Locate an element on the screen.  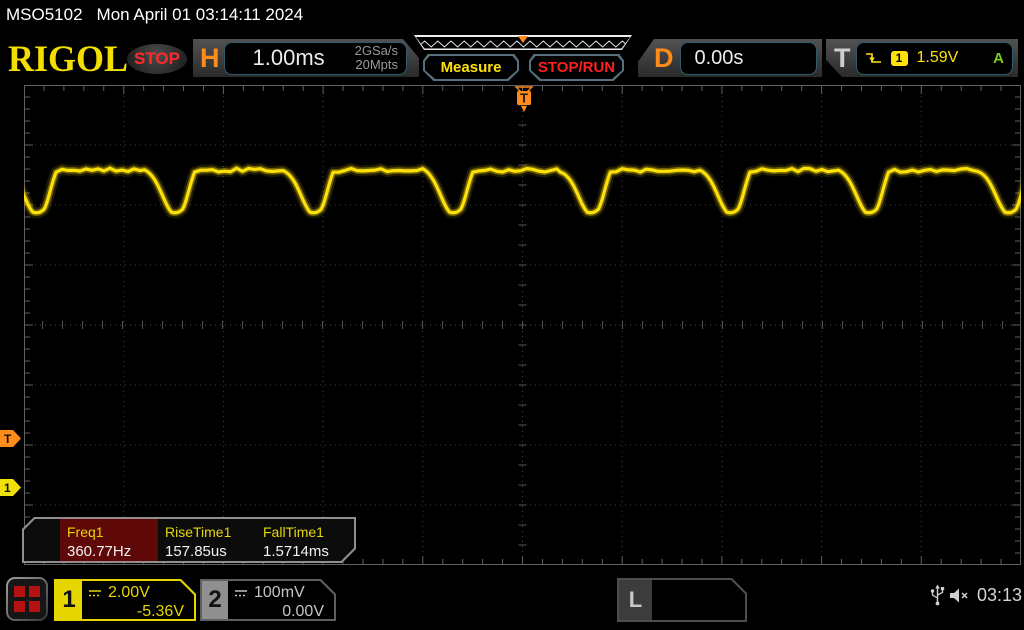
ch1-scale: 2.00V is located at coordinates (129, 592).